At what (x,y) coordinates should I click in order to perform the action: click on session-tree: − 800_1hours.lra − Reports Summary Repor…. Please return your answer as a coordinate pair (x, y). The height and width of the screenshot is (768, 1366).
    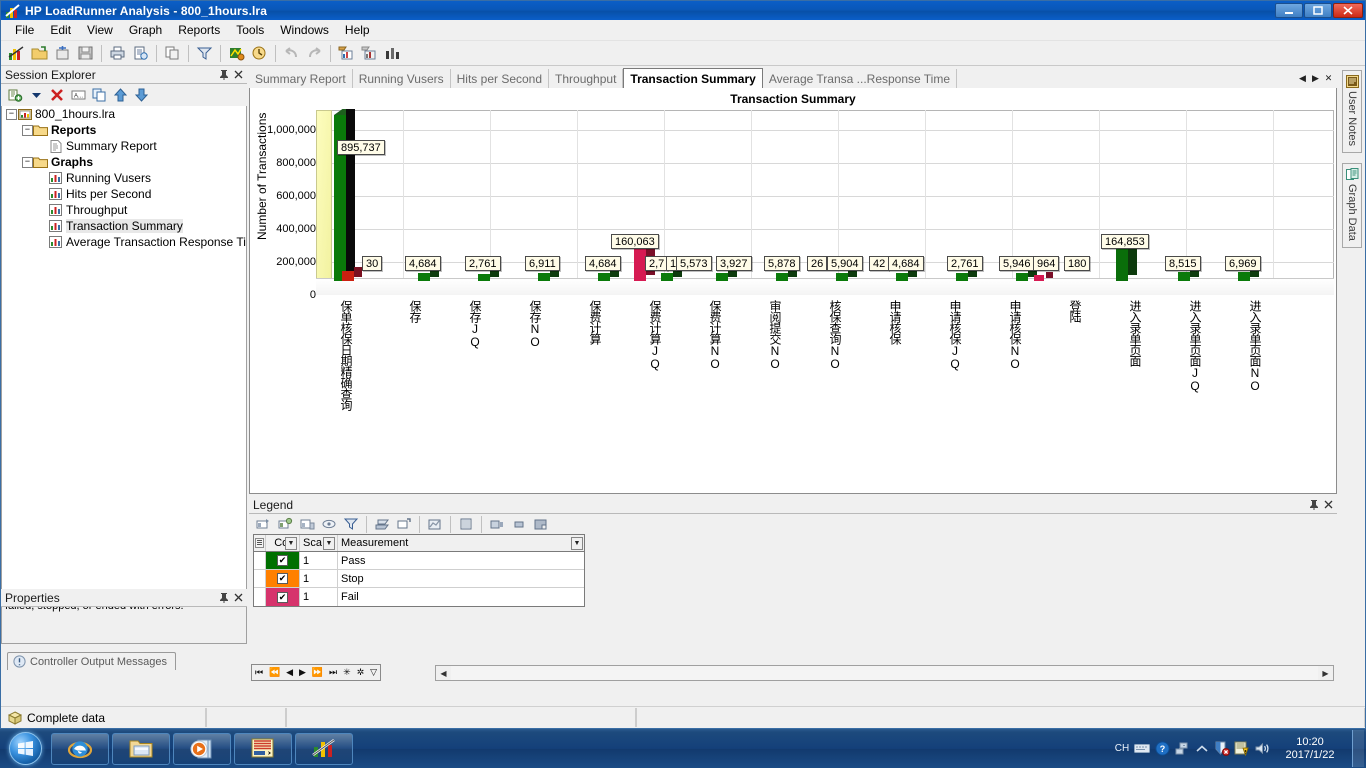
    Looking at the image, I should click on (124, 381).